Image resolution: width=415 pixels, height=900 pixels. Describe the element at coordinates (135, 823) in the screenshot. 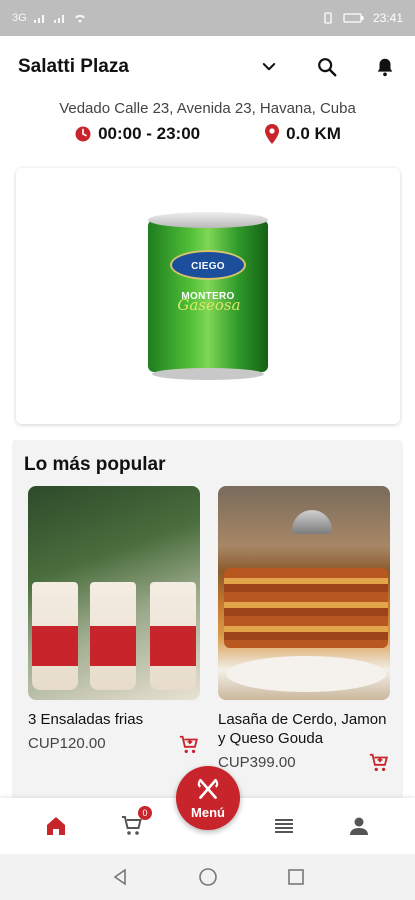

I see `nav-cart: 0` at that location.